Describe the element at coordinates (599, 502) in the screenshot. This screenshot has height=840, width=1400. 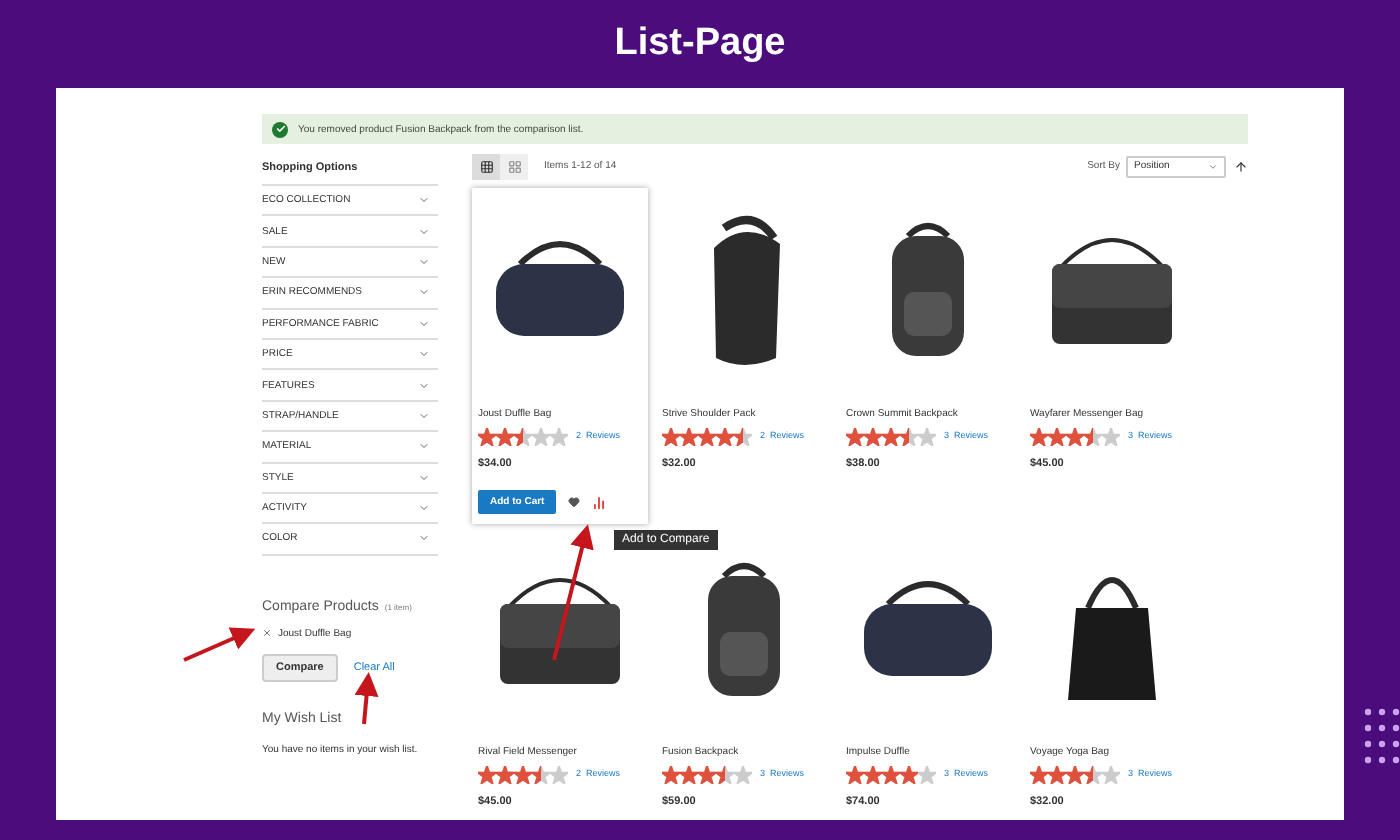
I see `compare-icon` at that location.